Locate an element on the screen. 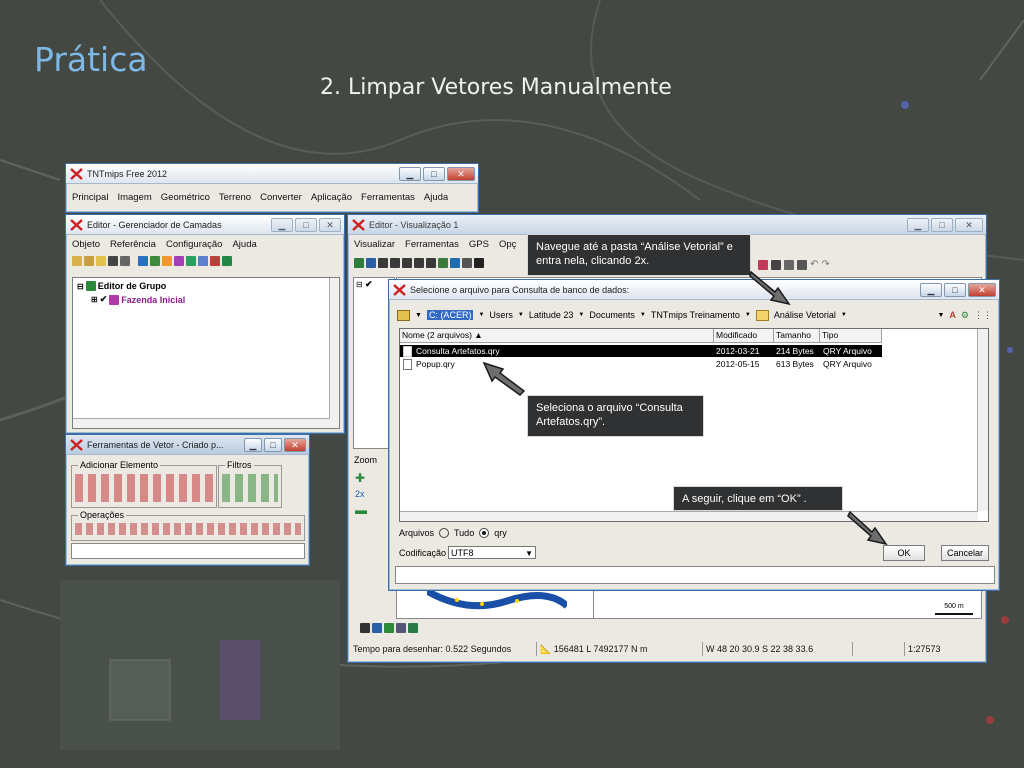 The width and height of the screenshot is (1024, 768). path-dropdown-right: ▼ is located at coordinates (940, 315).